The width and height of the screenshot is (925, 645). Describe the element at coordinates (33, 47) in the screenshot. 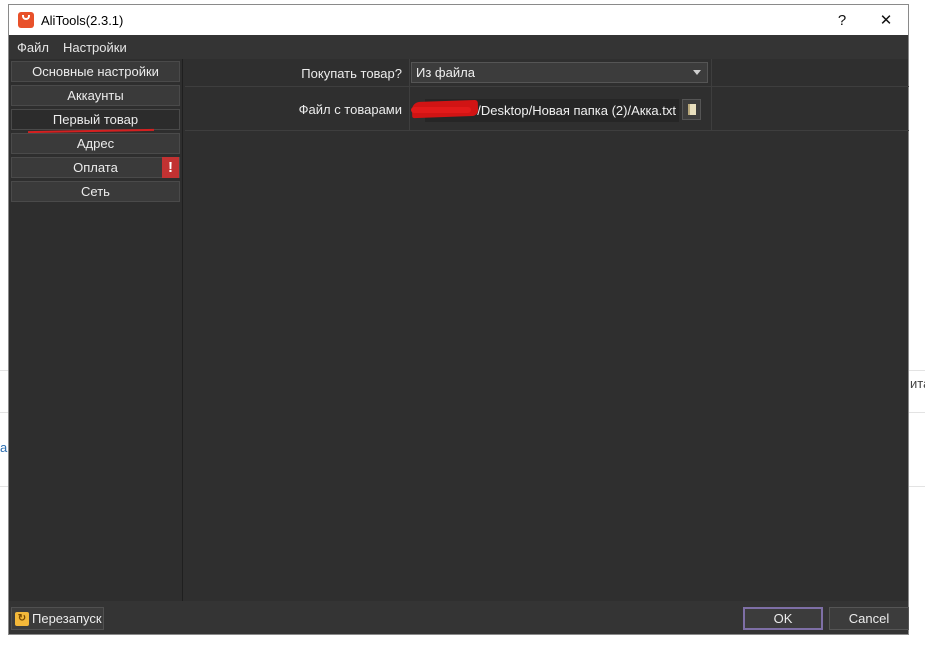

I see `menu-file: Файл` at that location.